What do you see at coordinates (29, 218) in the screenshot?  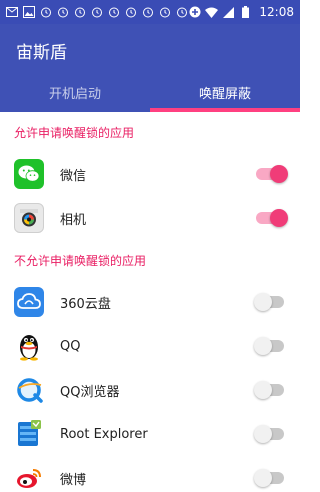 I see `camera-icon` at bounding box center [29, 218].